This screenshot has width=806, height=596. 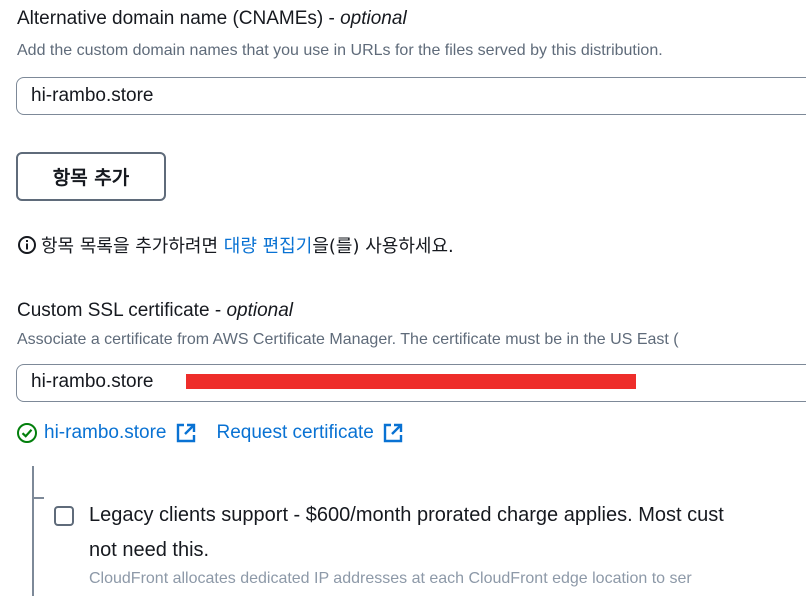 What do you see at coordinates (105, 433) in the screenshot?
I see `certificate-link: hi-rambo.store` at bounding box center [105, 433].